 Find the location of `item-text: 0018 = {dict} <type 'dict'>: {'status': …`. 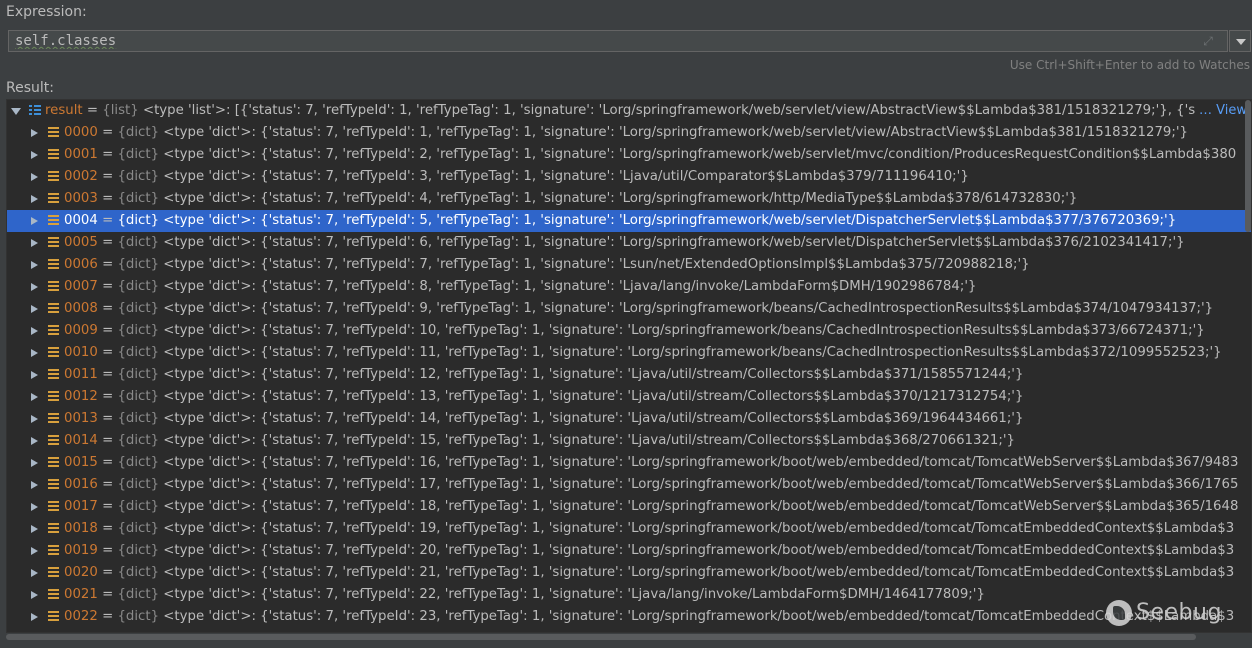

item-text: 0018 = {dict} <type 'dict'>: {'status': … is located at coordinates (649, 529).